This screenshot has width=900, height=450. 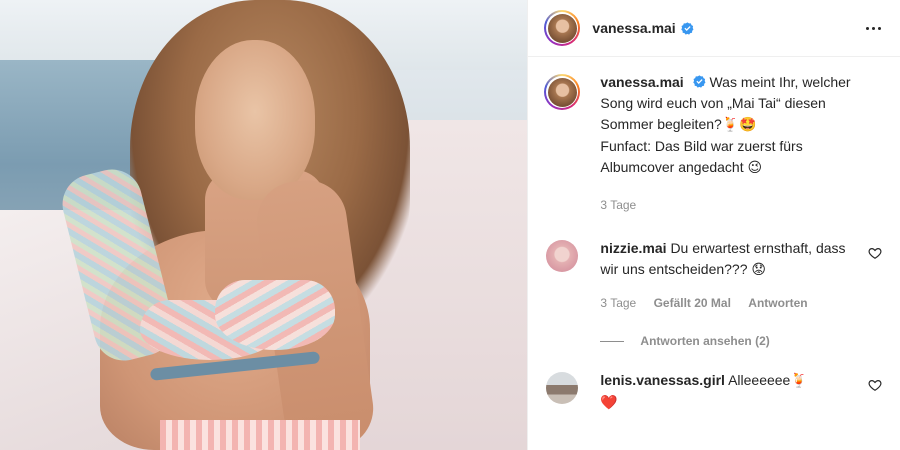 What do you see at coordinates (618, 205) in the screenshot?
I see `caption-timestamp: 3 Tage` at bounding box center [618, 205].